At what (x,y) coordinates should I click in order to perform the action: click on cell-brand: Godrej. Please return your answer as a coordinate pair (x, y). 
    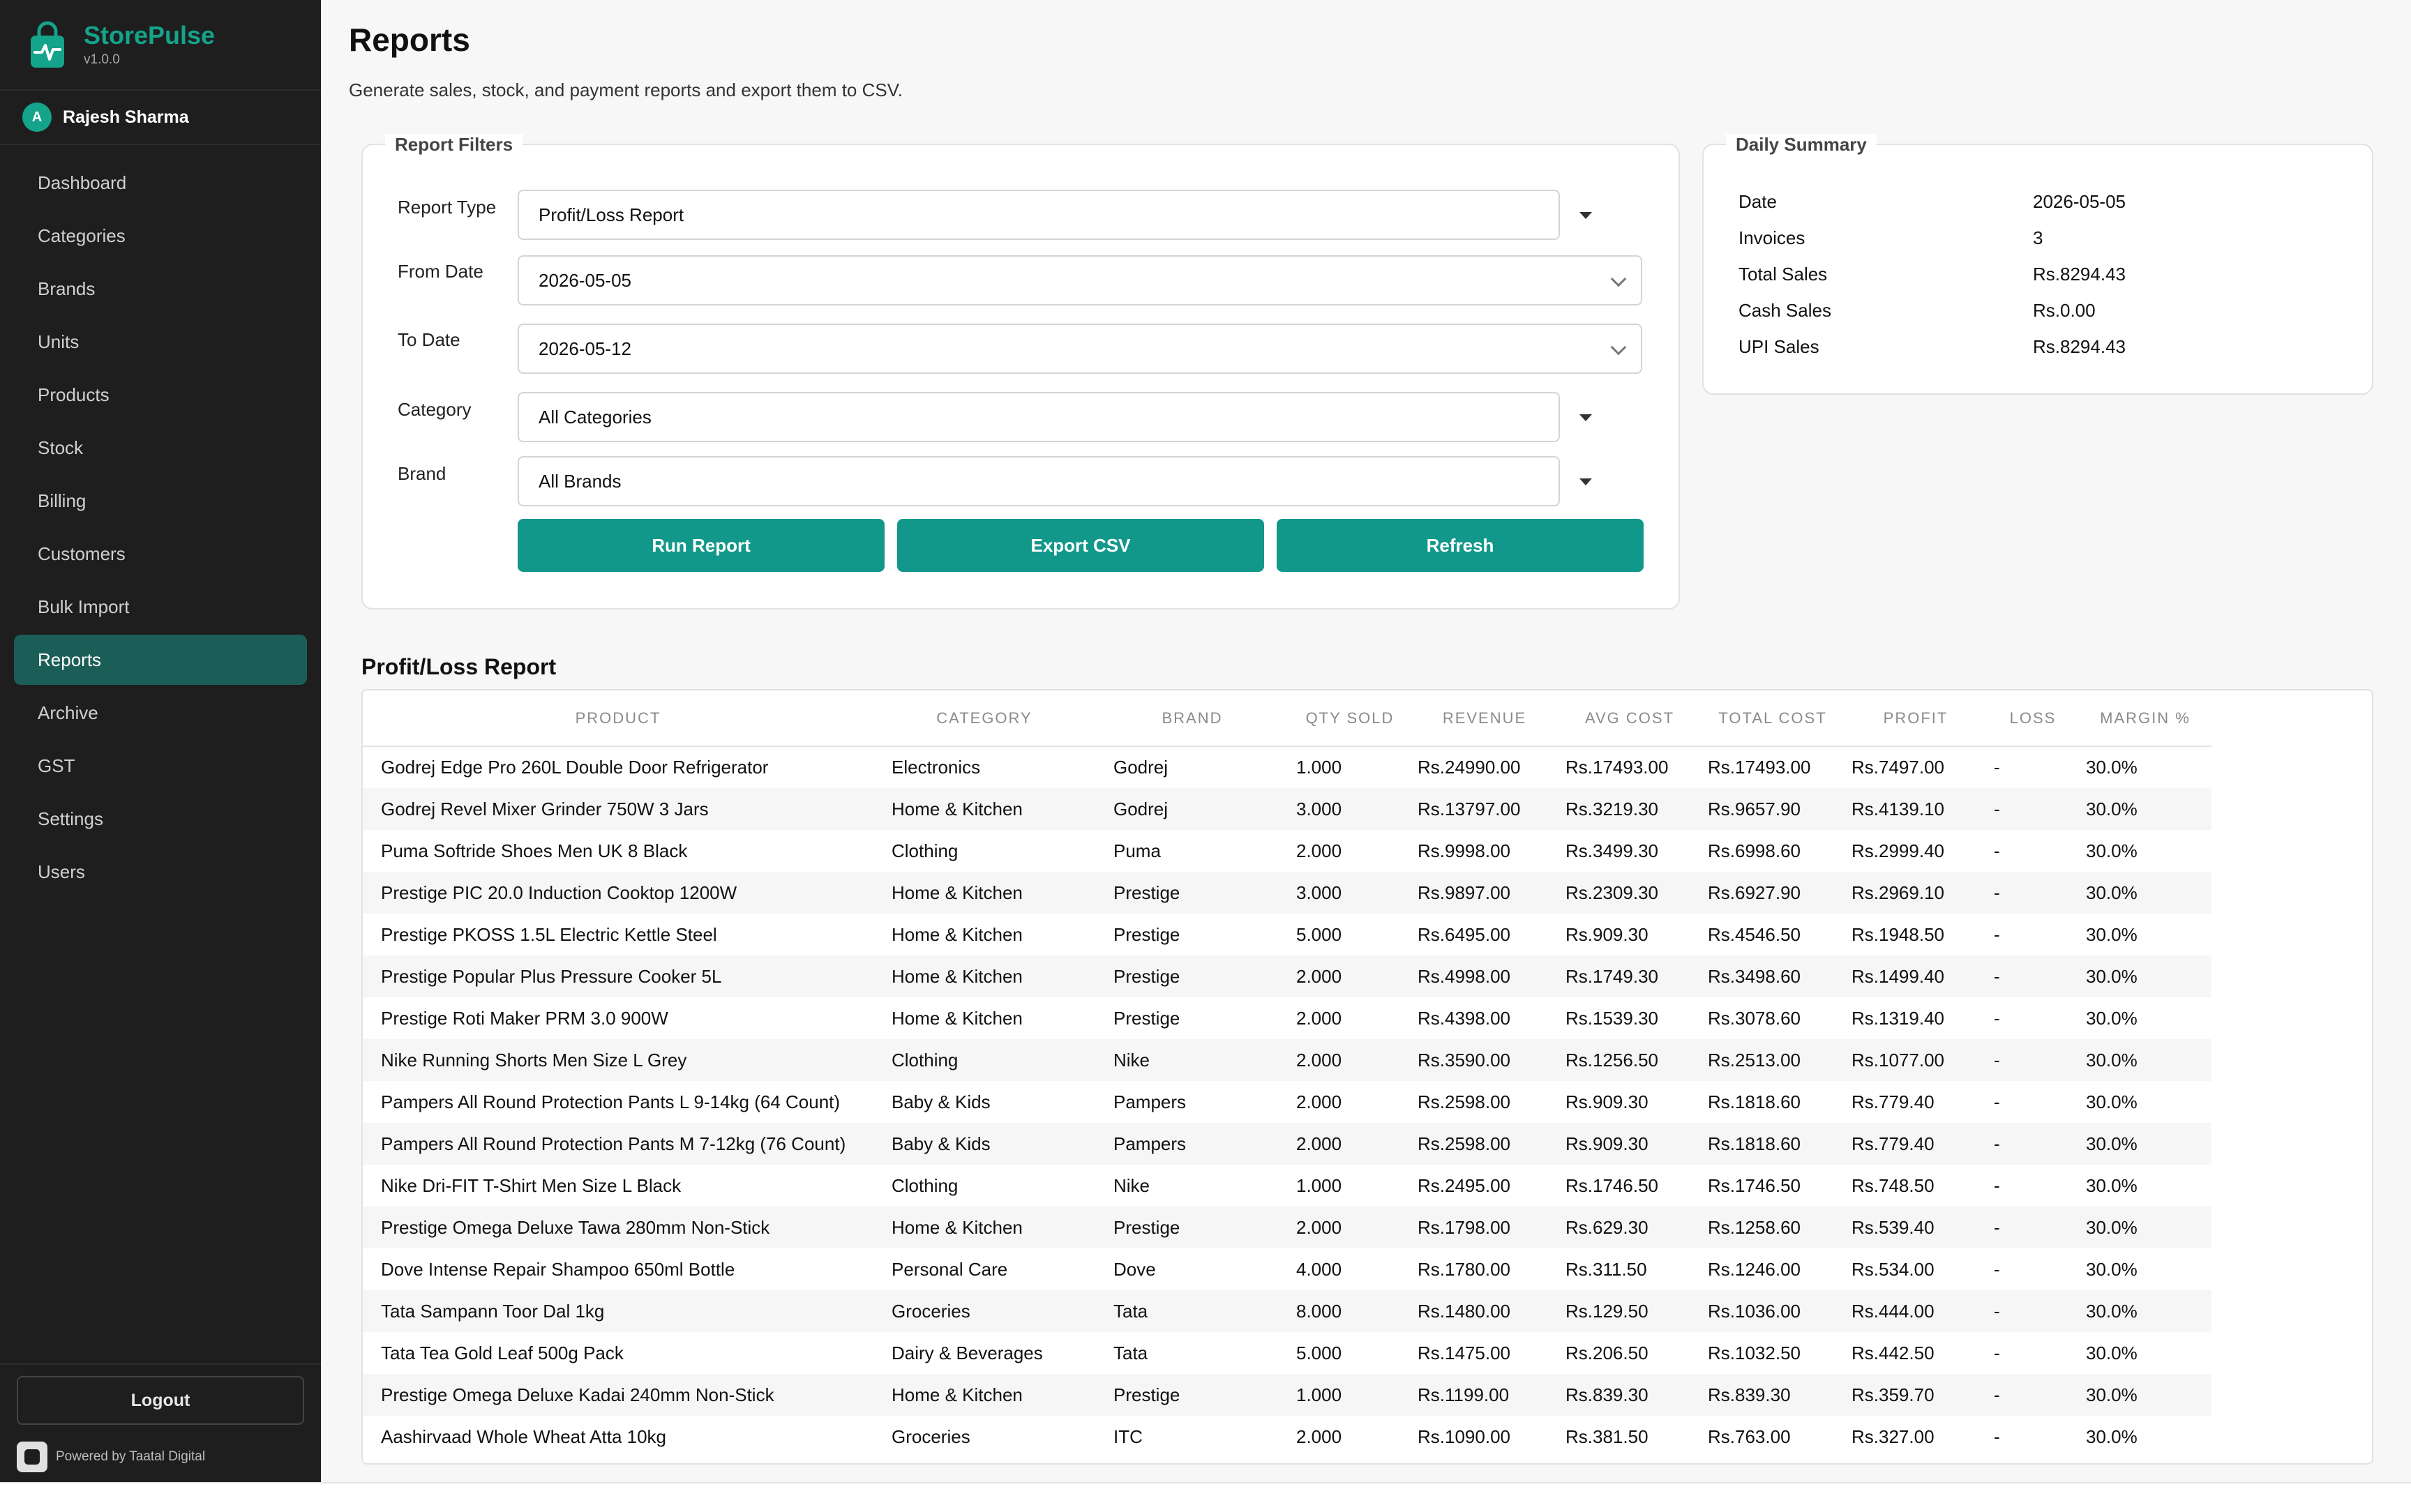
    Looking at the image, I should click on (1141, 768).